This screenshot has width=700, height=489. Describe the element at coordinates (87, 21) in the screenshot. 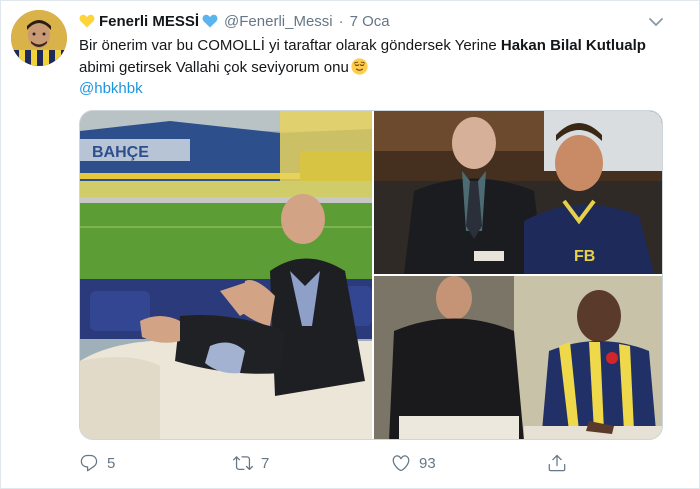

I see `yellow-heart-icon` at that location.